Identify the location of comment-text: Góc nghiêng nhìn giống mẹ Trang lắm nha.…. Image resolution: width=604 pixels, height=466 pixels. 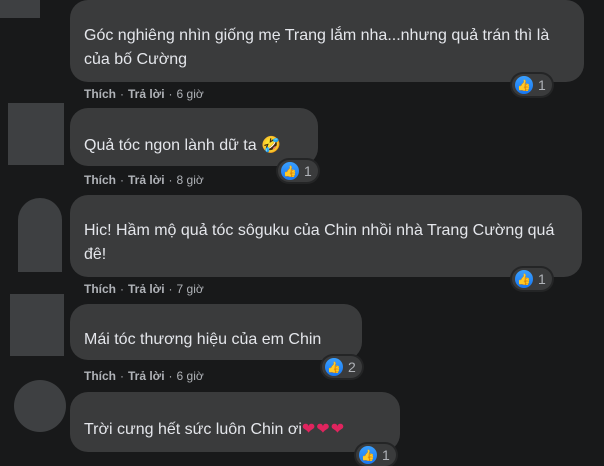
(317, 47).